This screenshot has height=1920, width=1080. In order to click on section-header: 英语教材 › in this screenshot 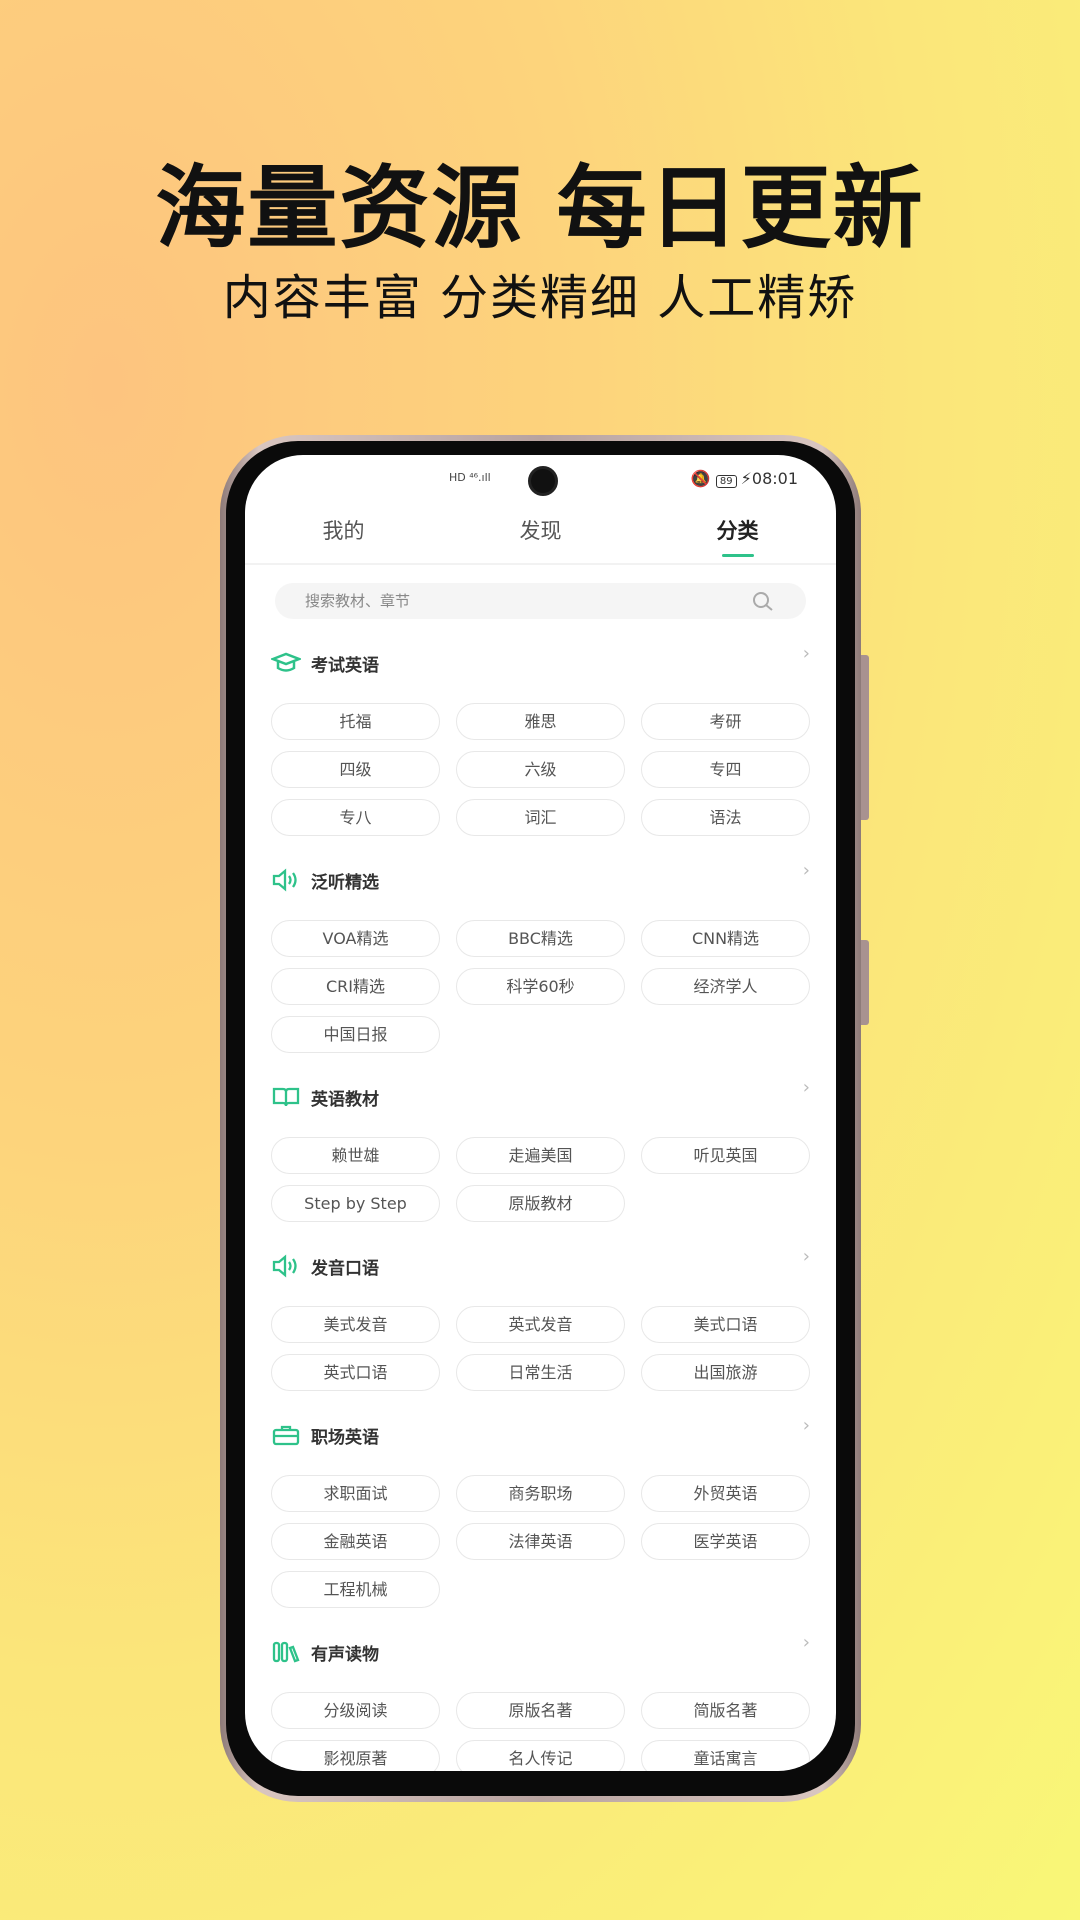, I will do `click(540, 1094)`.